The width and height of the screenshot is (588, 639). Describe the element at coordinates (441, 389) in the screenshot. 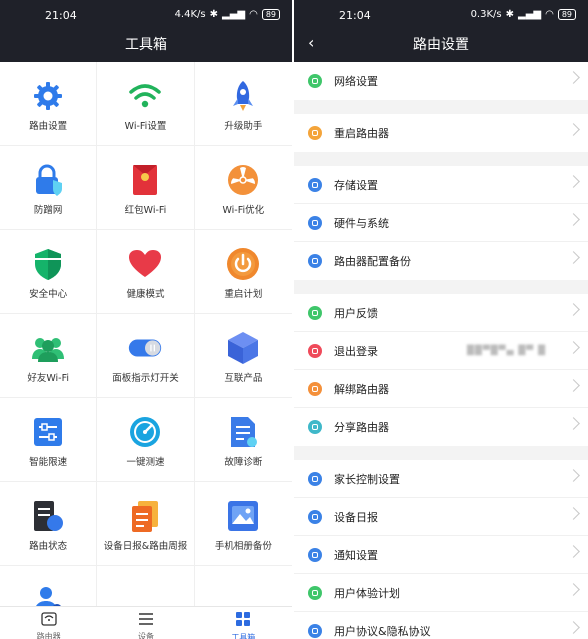

I see `settings-item: 解绑路由器` at that location.